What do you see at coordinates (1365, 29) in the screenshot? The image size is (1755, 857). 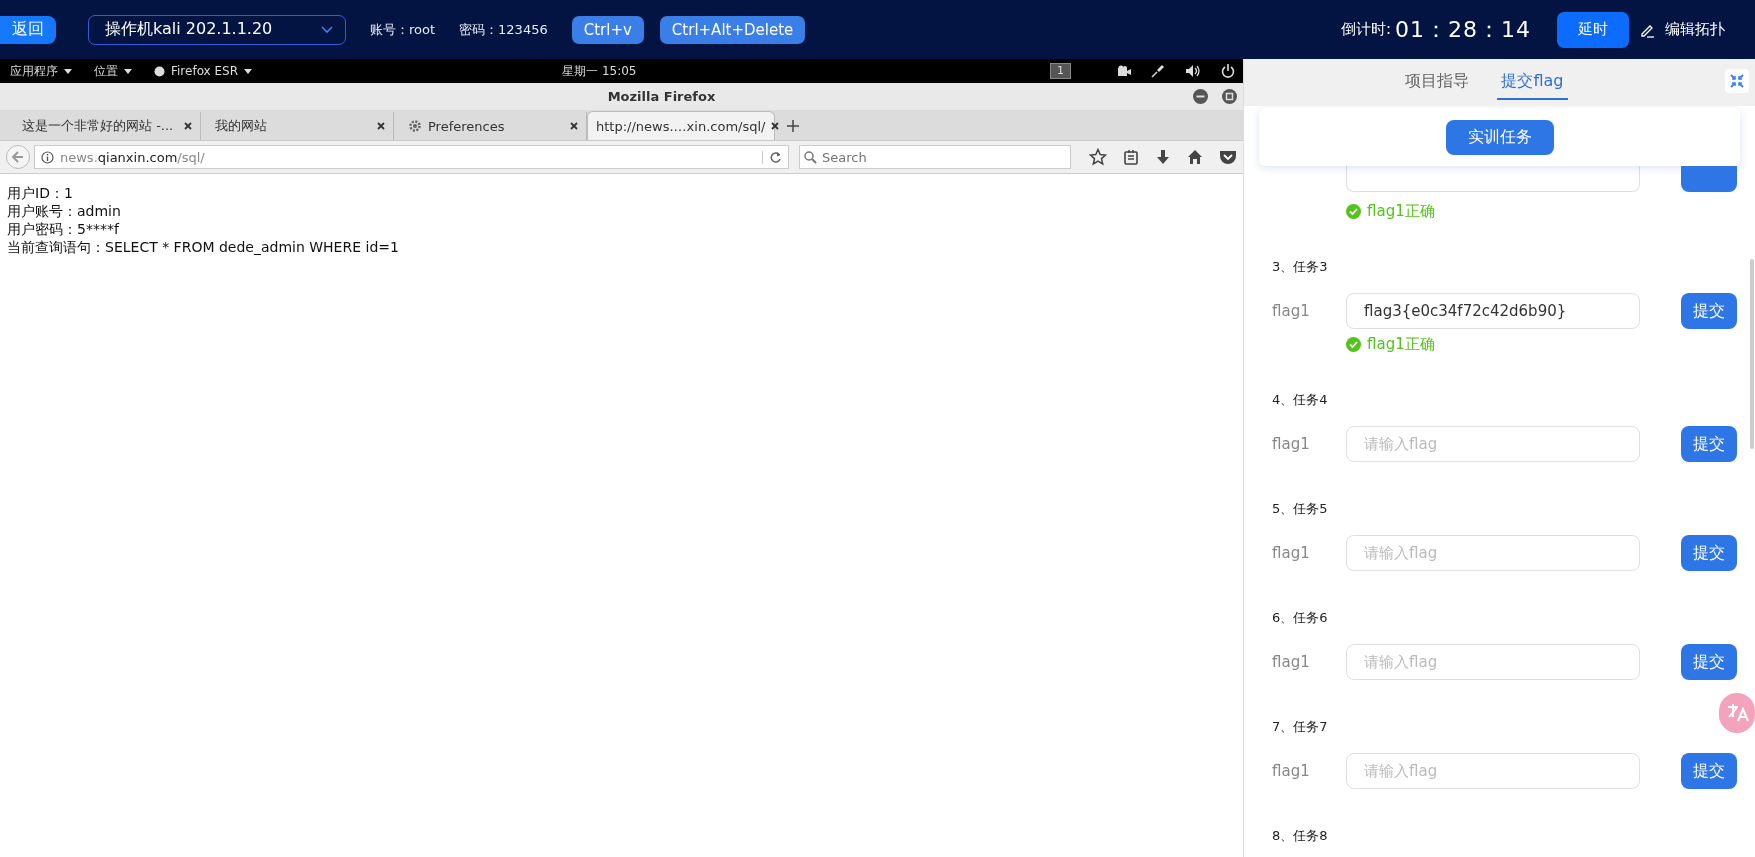 I see `countdown-label: 倒计时:` at bounding box center [1365, 29].